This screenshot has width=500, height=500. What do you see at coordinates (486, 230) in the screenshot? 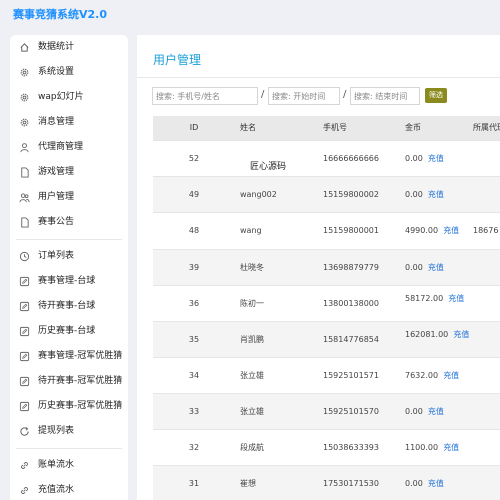
I see `row-agent: 18676` at bounding box center [486, 230].